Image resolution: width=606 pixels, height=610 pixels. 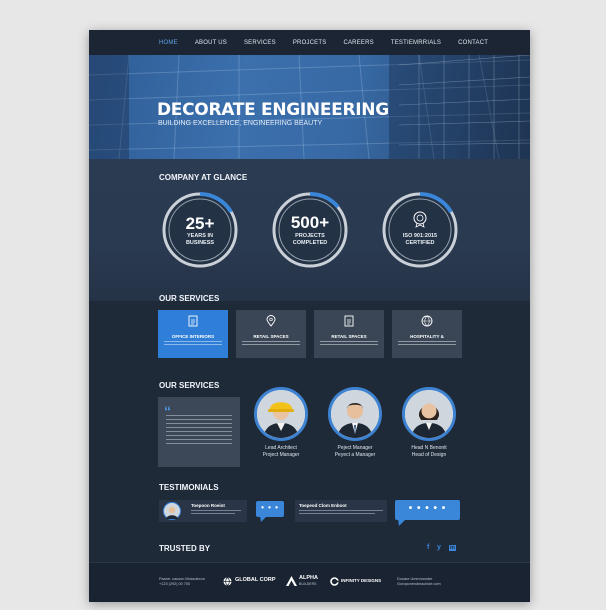 I want to click on infinity-logo-icon, so click(x=334, y=581).